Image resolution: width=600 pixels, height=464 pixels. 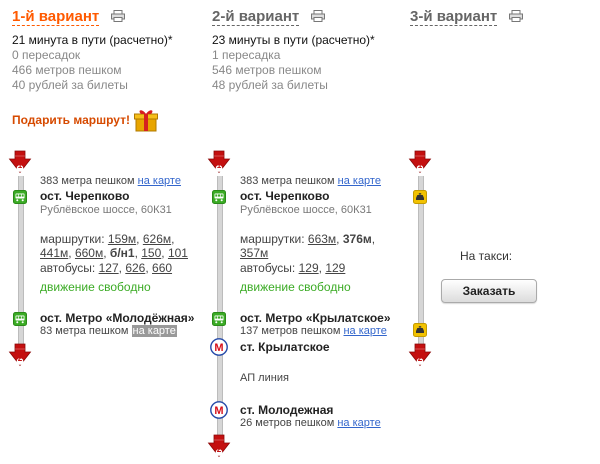 I want to click on walk-distance: 466 метров пешком, so click(x=67, y=70).